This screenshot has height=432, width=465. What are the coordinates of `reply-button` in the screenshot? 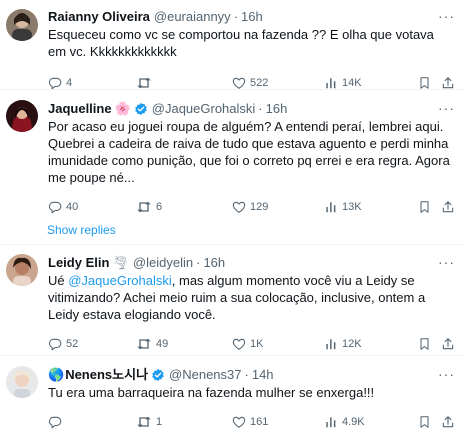 It's located at (57, 422).